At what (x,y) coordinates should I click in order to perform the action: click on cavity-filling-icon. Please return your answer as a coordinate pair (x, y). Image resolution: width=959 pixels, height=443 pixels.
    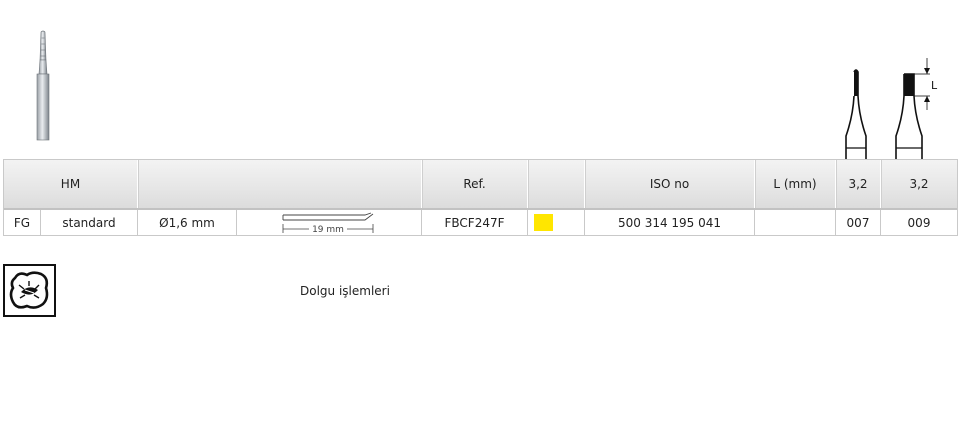
    Looking at the image, I should click on (29, 290).